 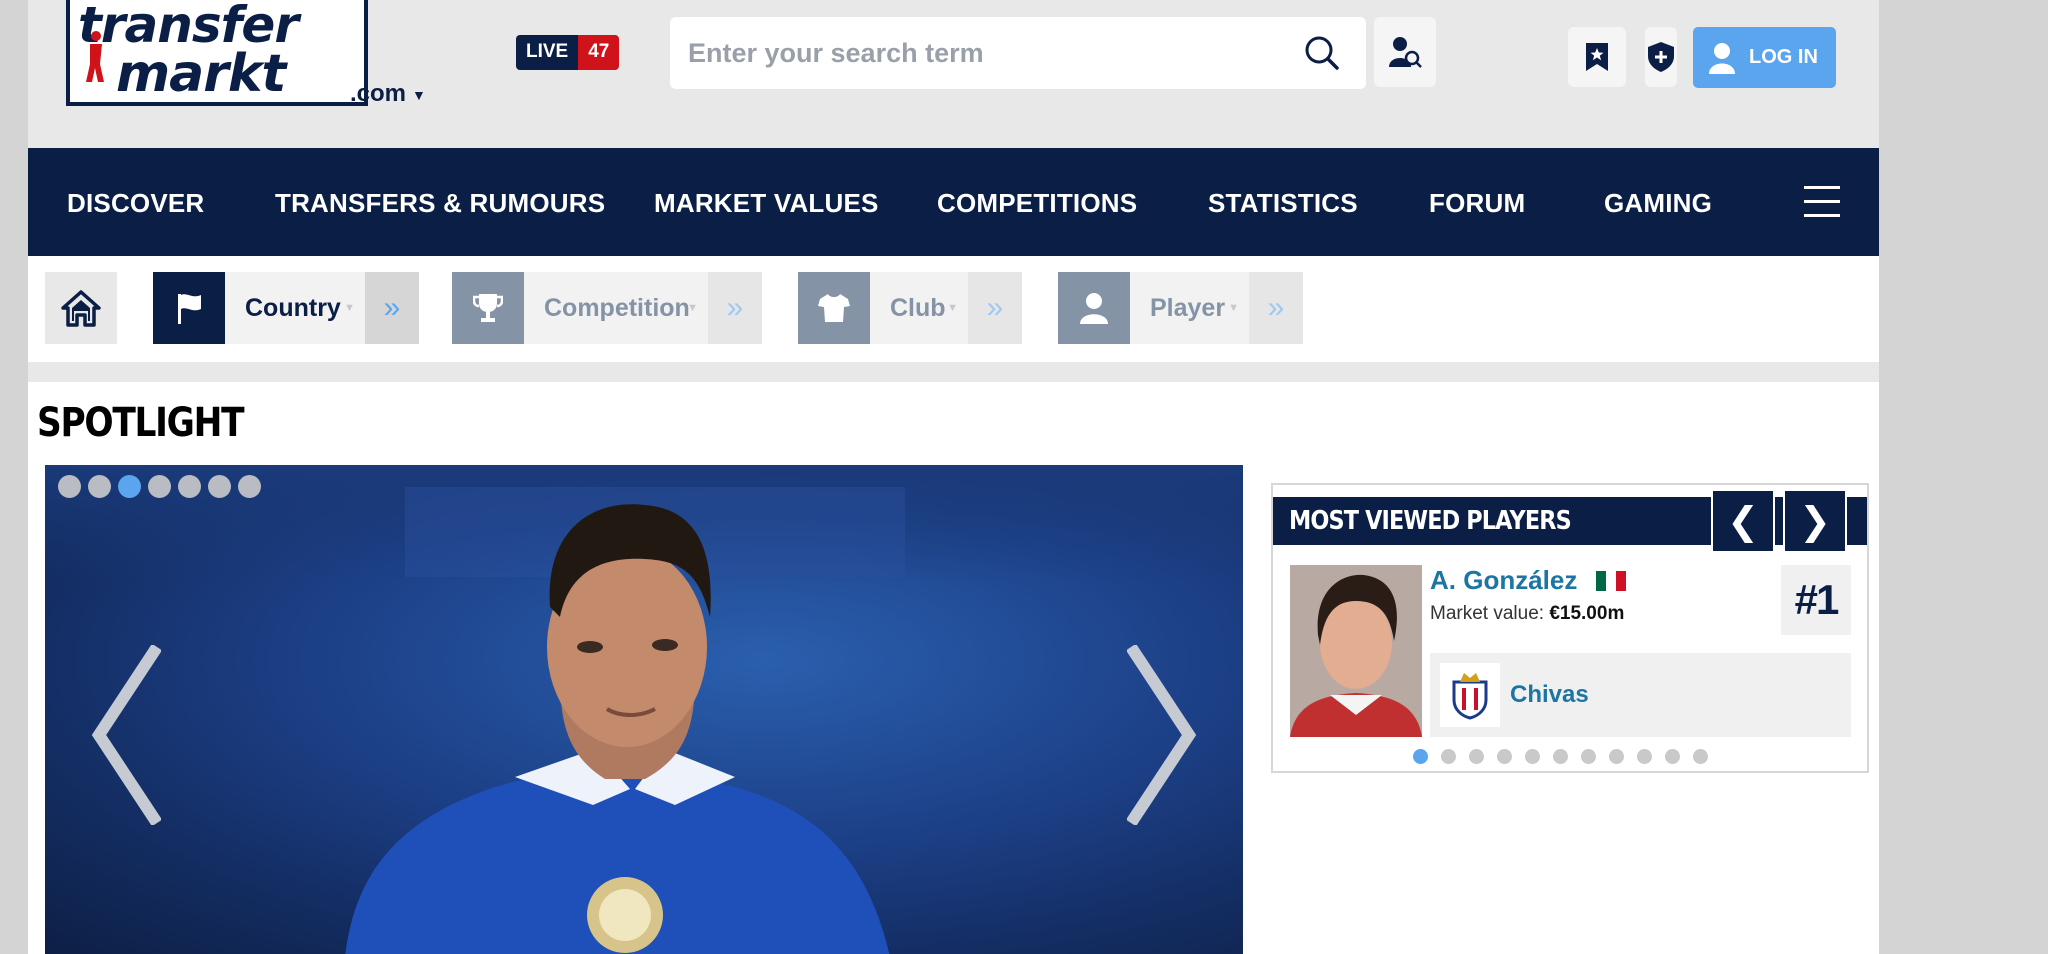 What do you see at coordinates (1722, 58) in the screenshot?
I see `user-icon` at bounding box center [1722, 58].